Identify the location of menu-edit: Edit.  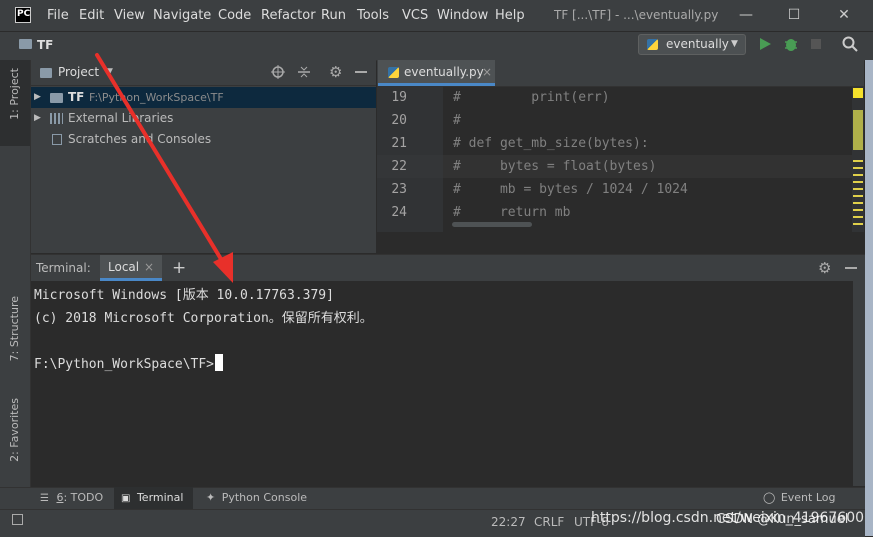
(91, 15).